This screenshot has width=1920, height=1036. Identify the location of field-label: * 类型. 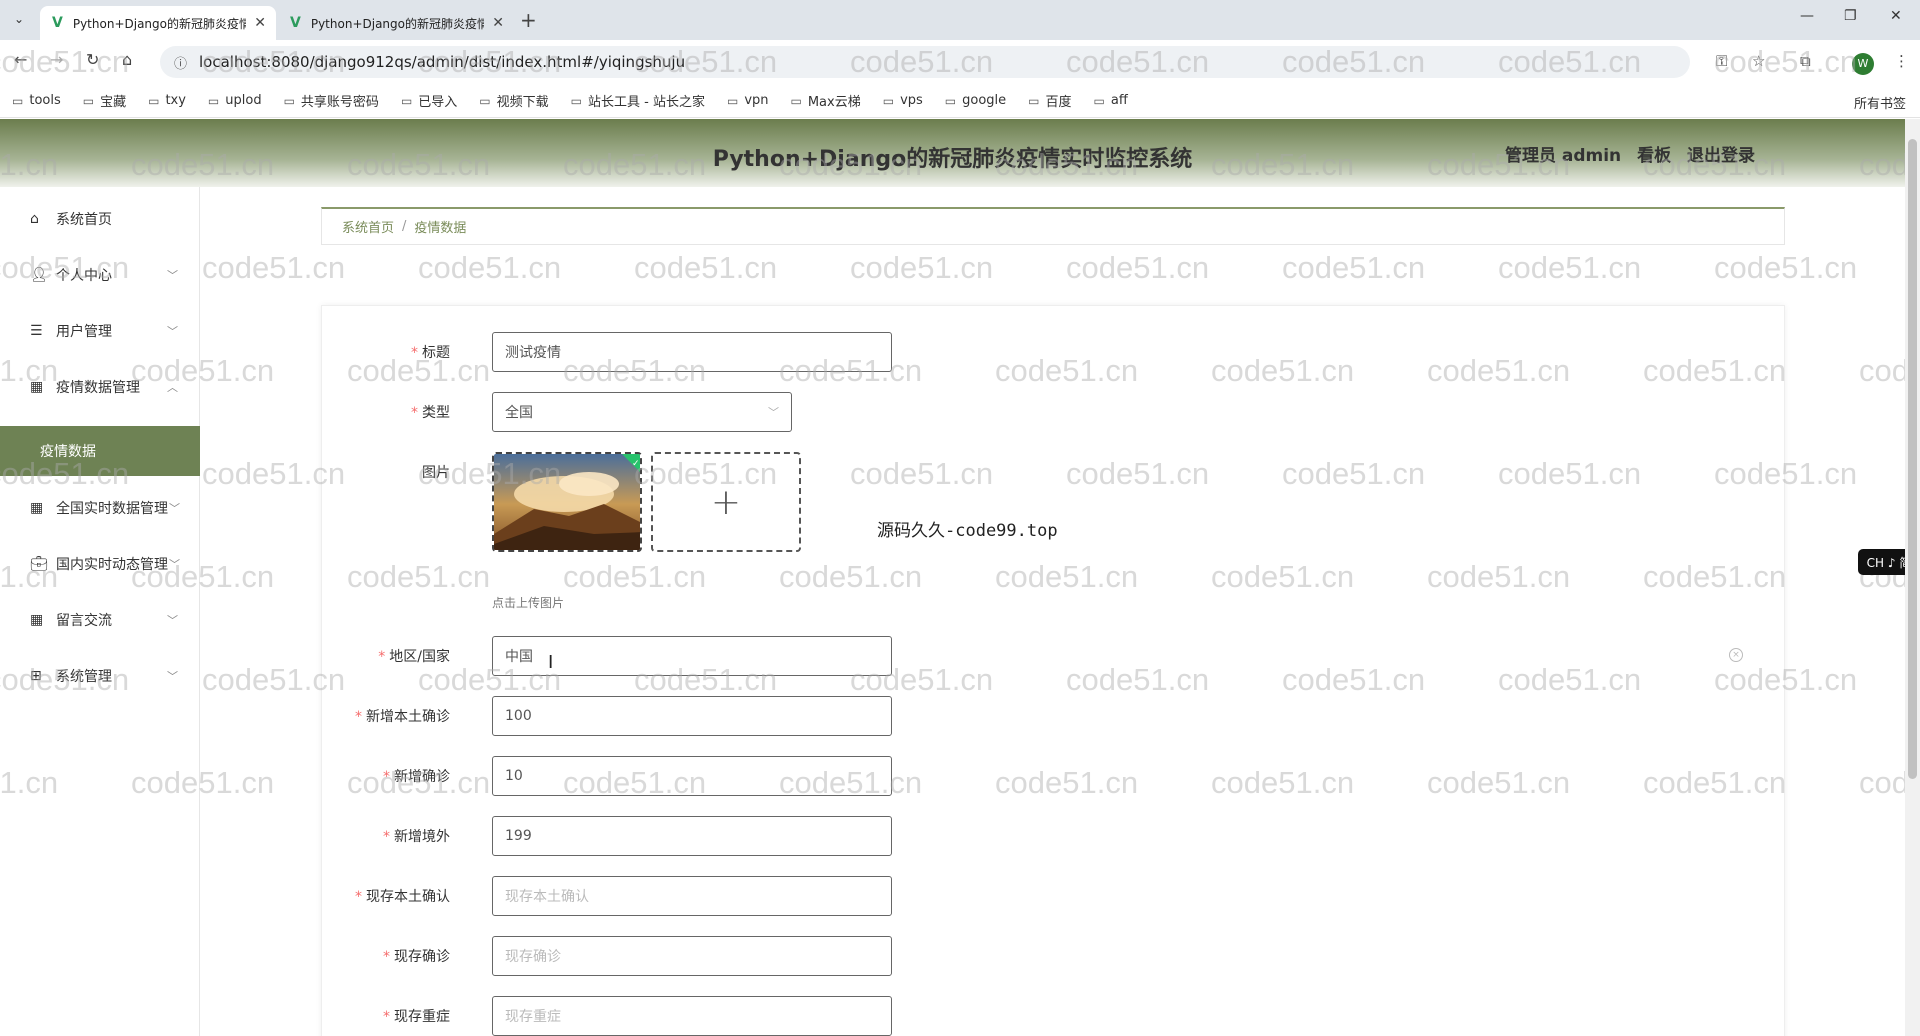
(430, 413).